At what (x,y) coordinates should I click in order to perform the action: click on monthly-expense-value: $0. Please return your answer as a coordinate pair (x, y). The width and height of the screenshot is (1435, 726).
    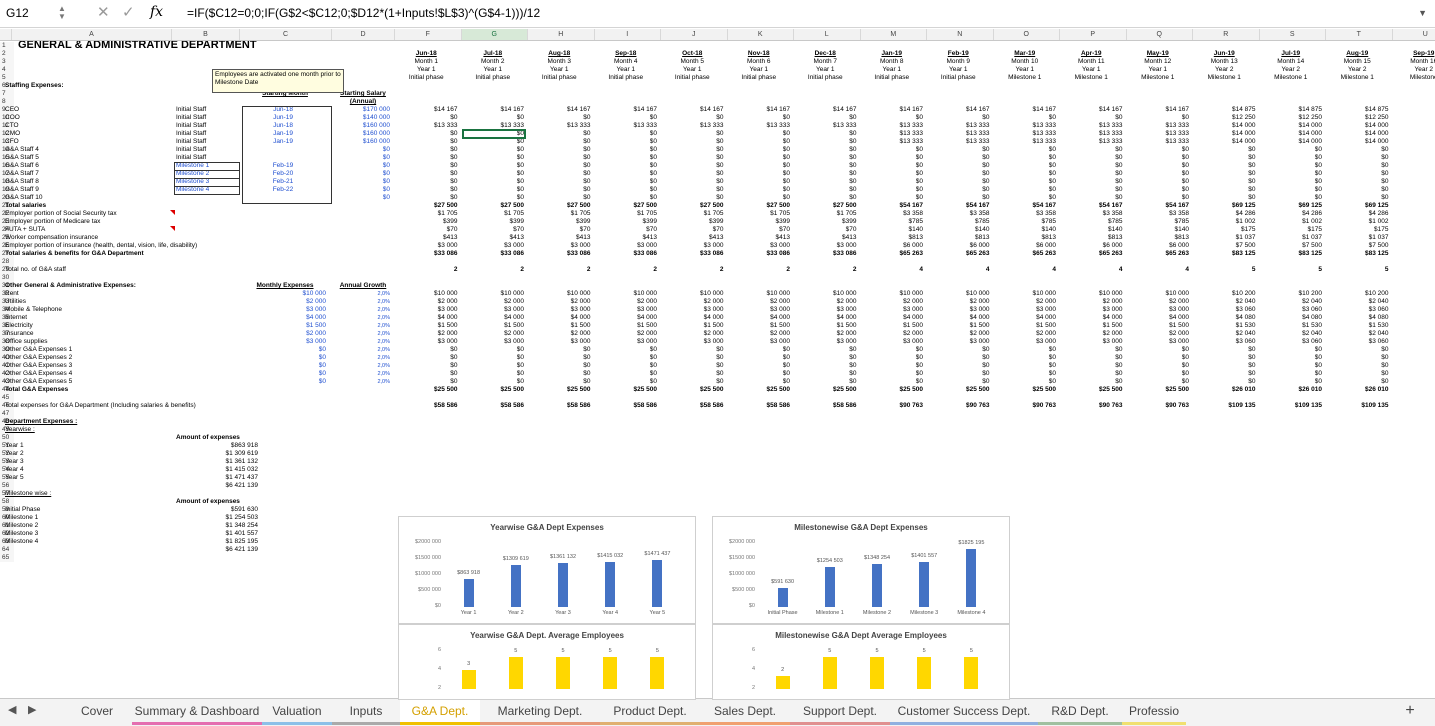
    Looking at the image, I should click on (283, 350).